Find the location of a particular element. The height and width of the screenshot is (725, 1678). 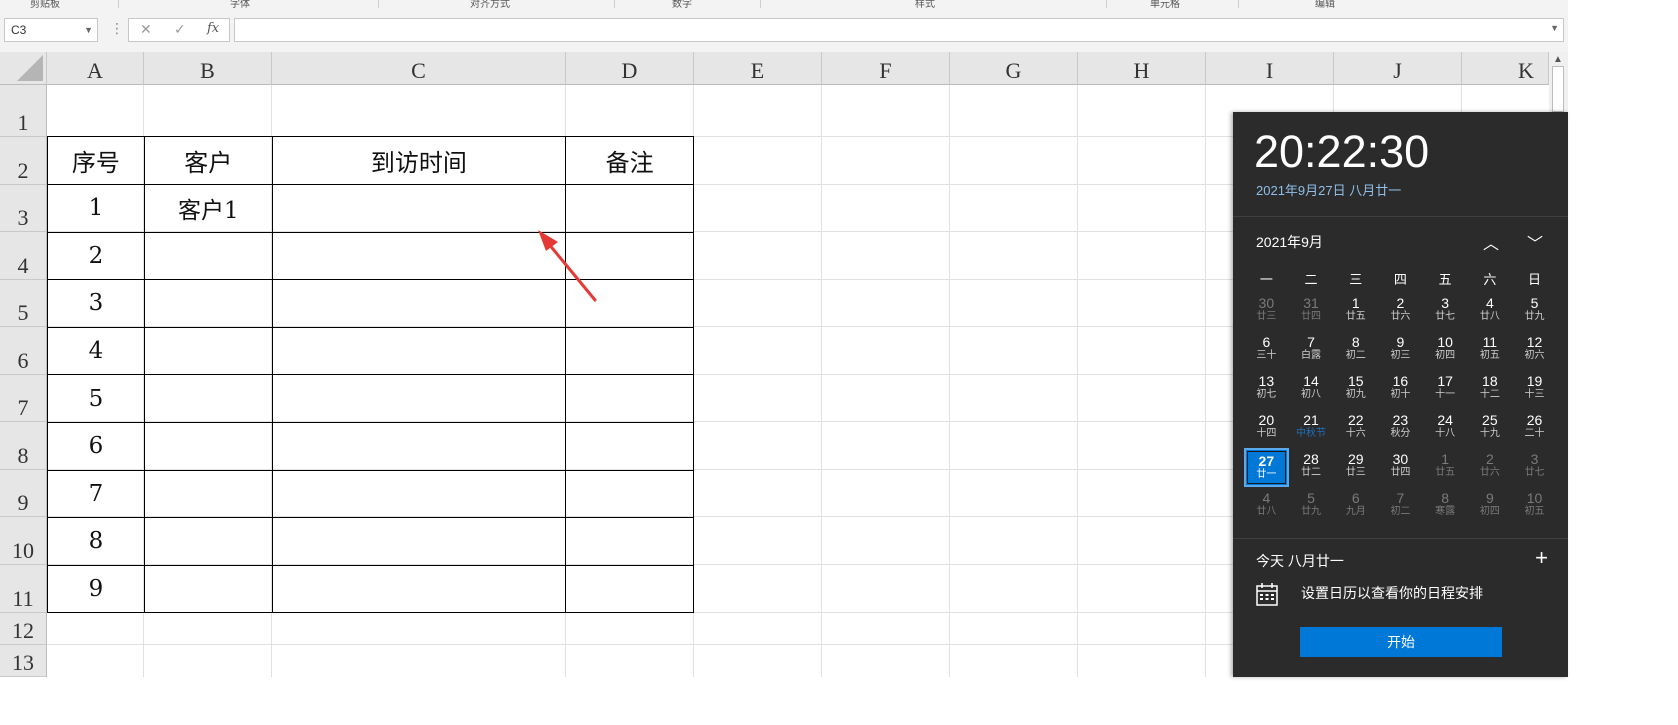

day-number: 12 is located at coordinates (1534, 342).